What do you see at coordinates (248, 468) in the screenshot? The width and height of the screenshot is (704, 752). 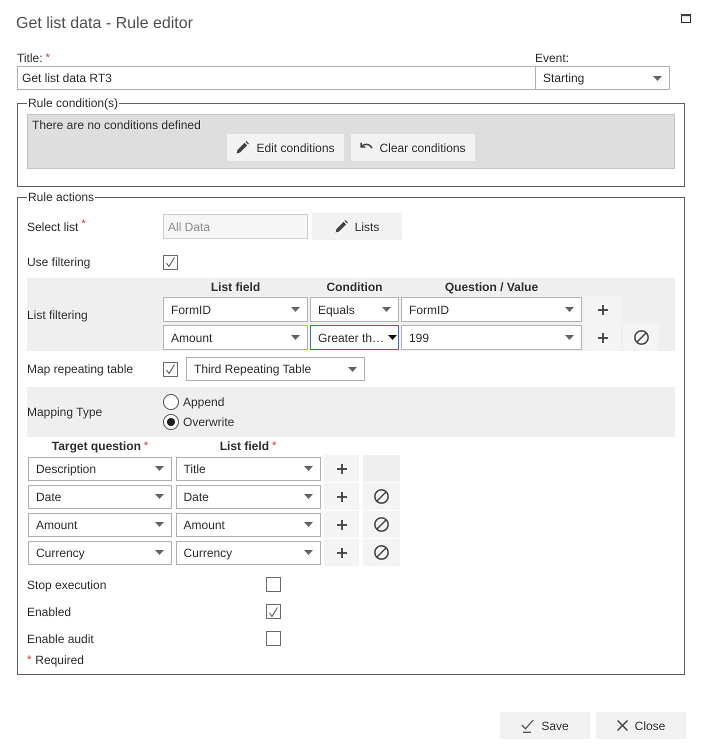 I see `list-field-select: Title` at bounding box center [248, 468].